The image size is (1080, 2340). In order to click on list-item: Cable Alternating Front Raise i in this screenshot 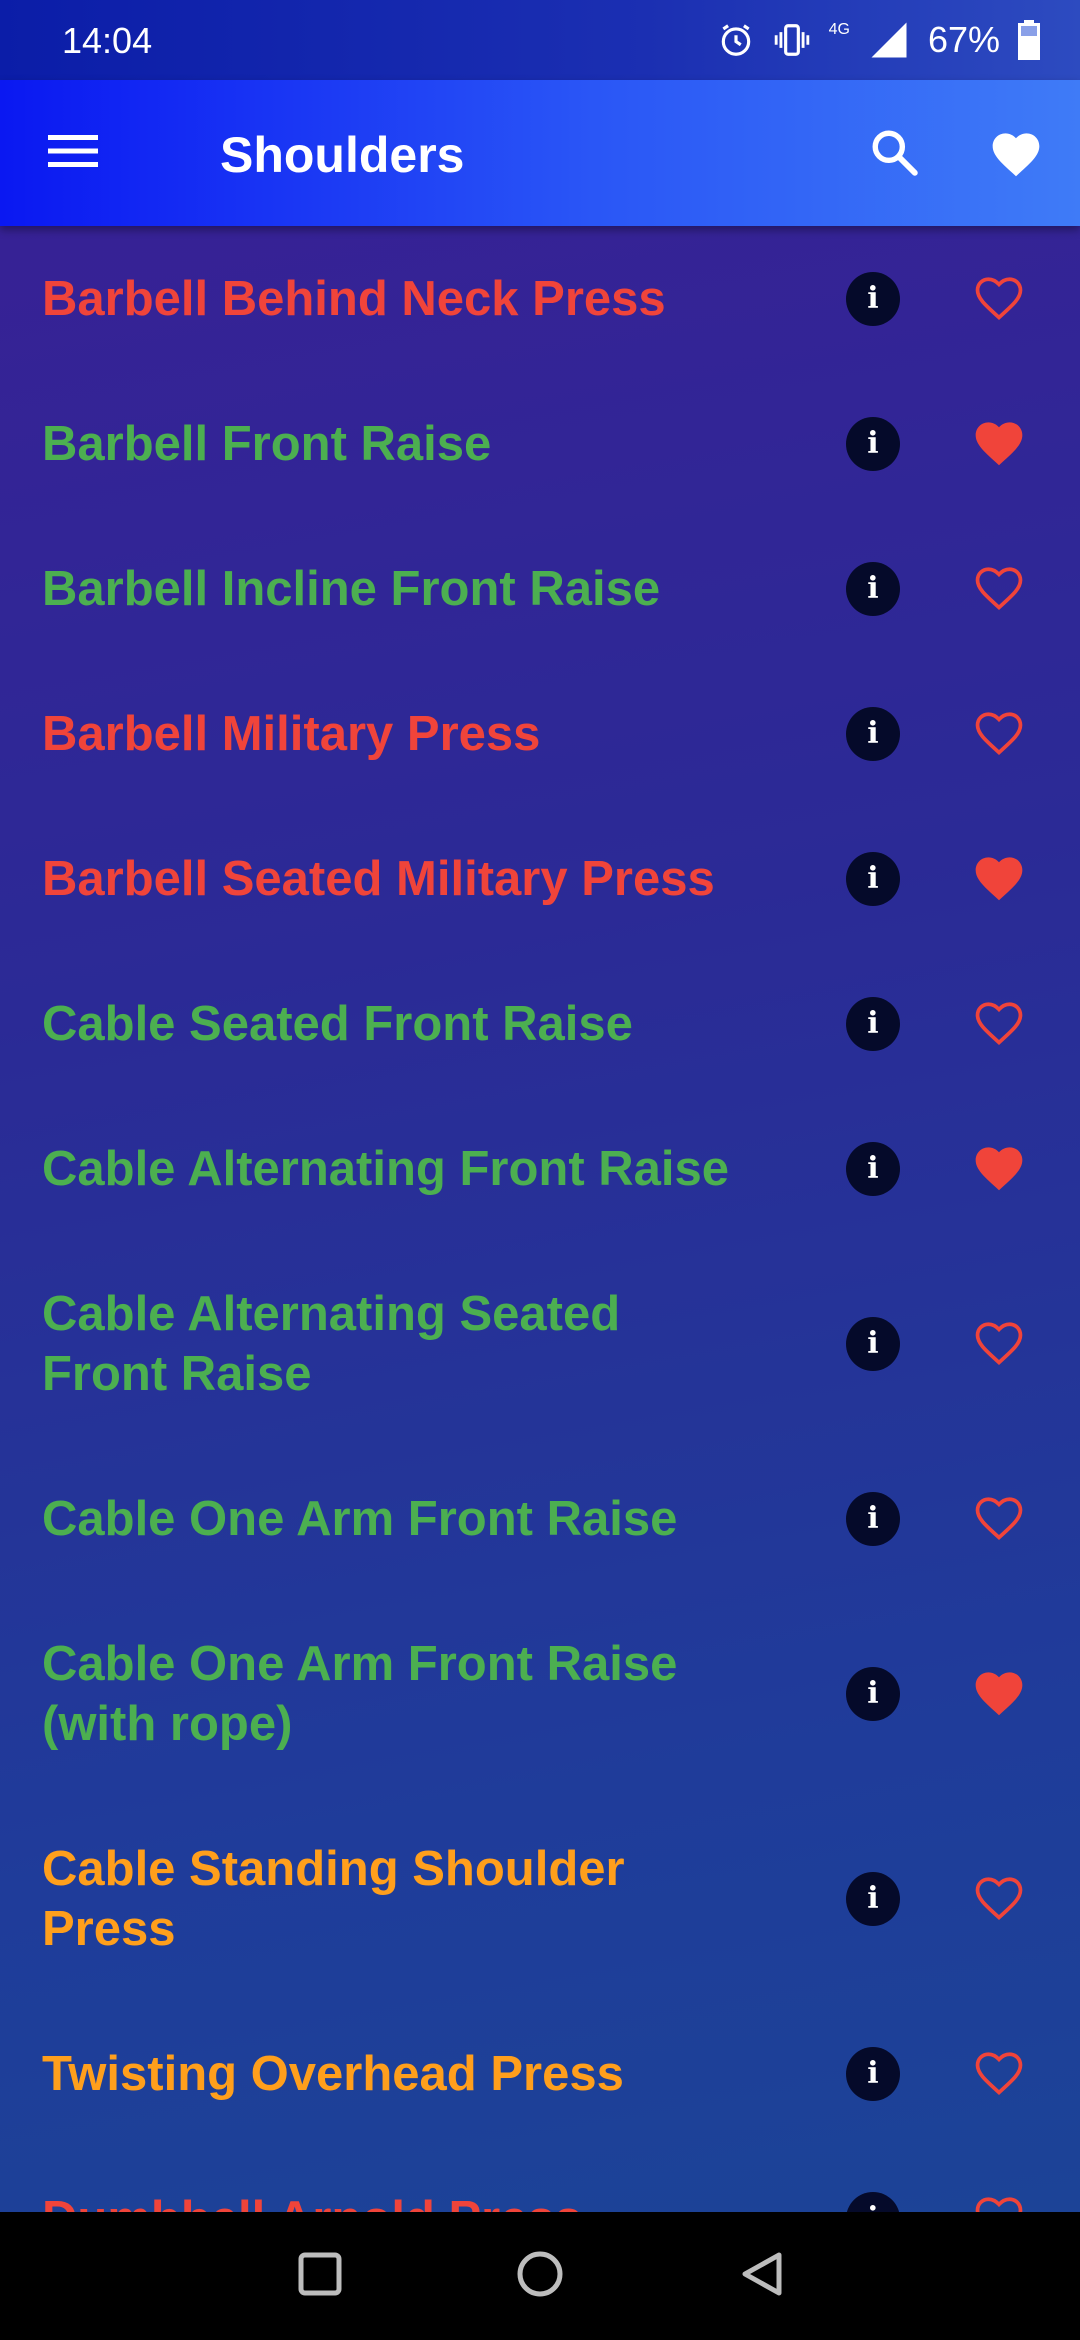, I will do `click(540, 1168)`.